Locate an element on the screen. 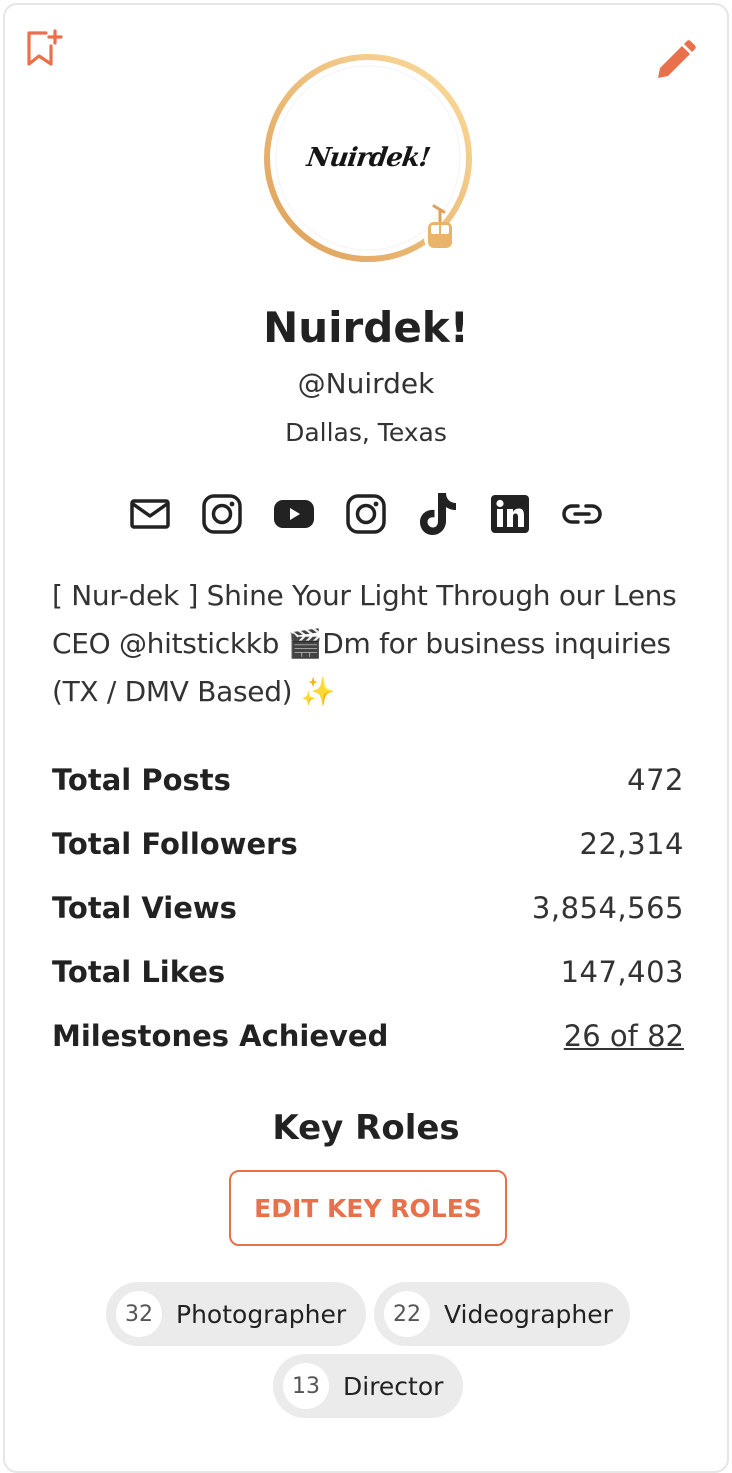 The width and height of the screenshot is (732, 1473). stat-row-views: Total Views 3,854,565 is located at coordinates (368, 908).